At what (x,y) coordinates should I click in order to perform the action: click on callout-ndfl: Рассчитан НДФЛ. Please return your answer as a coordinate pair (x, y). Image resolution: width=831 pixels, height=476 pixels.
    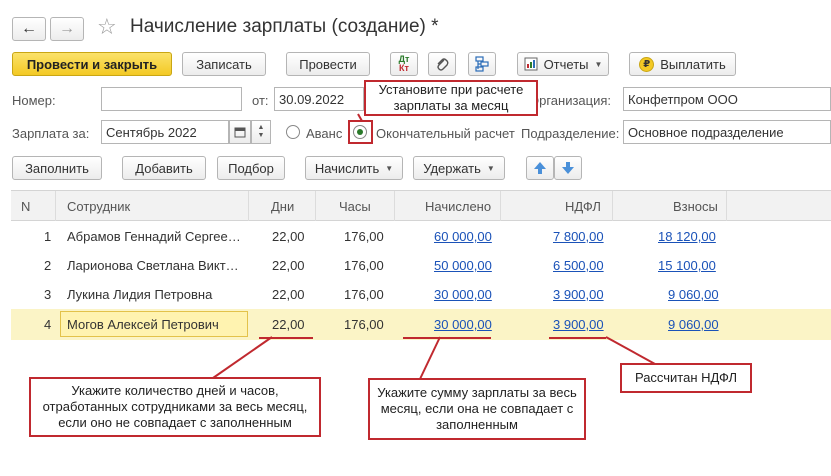
    Looking at the image, I should click on (686, 378).